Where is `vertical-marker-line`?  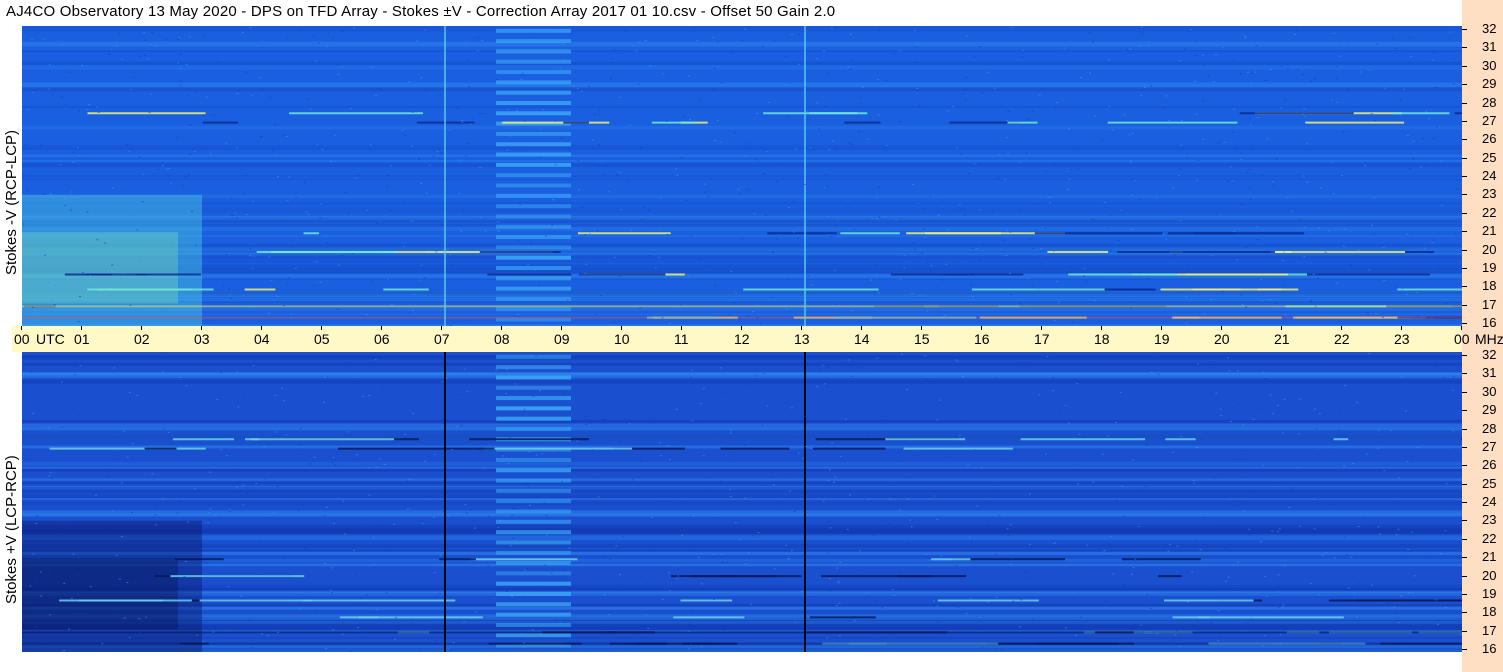
vertical-marker-line is located at coordinates (445, 176).